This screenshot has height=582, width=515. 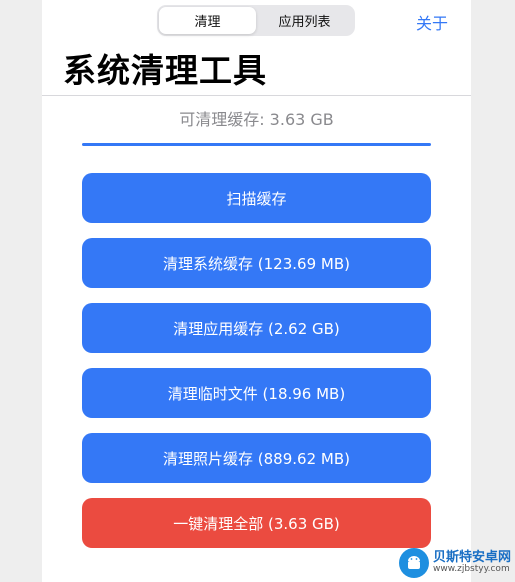 What do you see at coordinates (256, 523) in the screenshot?
I see `clean-all-button: 一键清理全部 (3.63 GB)` at bounding box center [256, 523].